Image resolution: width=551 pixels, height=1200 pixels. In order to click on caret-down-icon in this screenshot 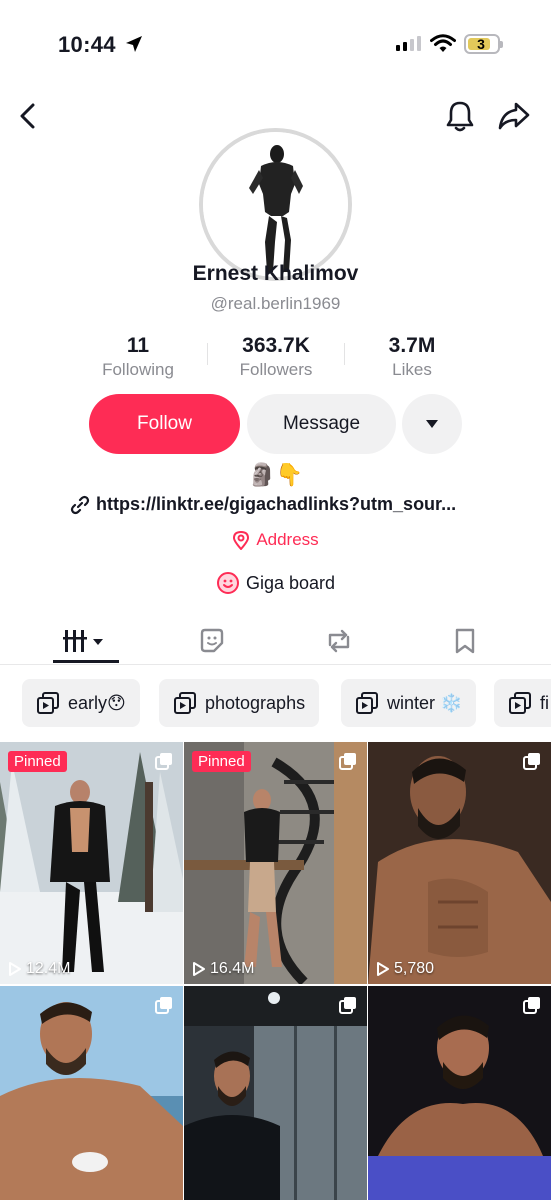, I will do `click(432, 424)`.